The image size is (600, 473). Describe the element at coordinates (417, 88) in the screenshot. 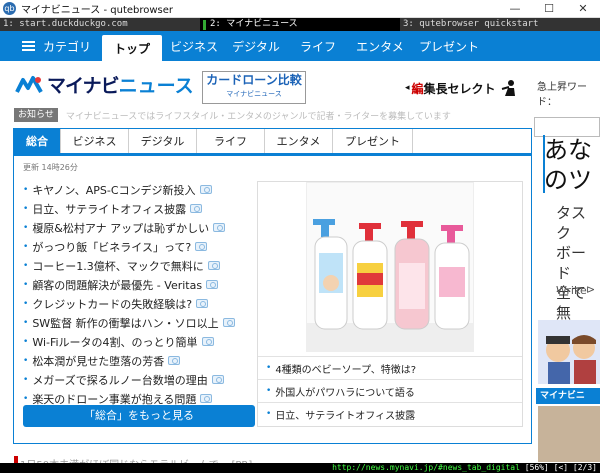

I see `editor-select-red: 編` at that location.